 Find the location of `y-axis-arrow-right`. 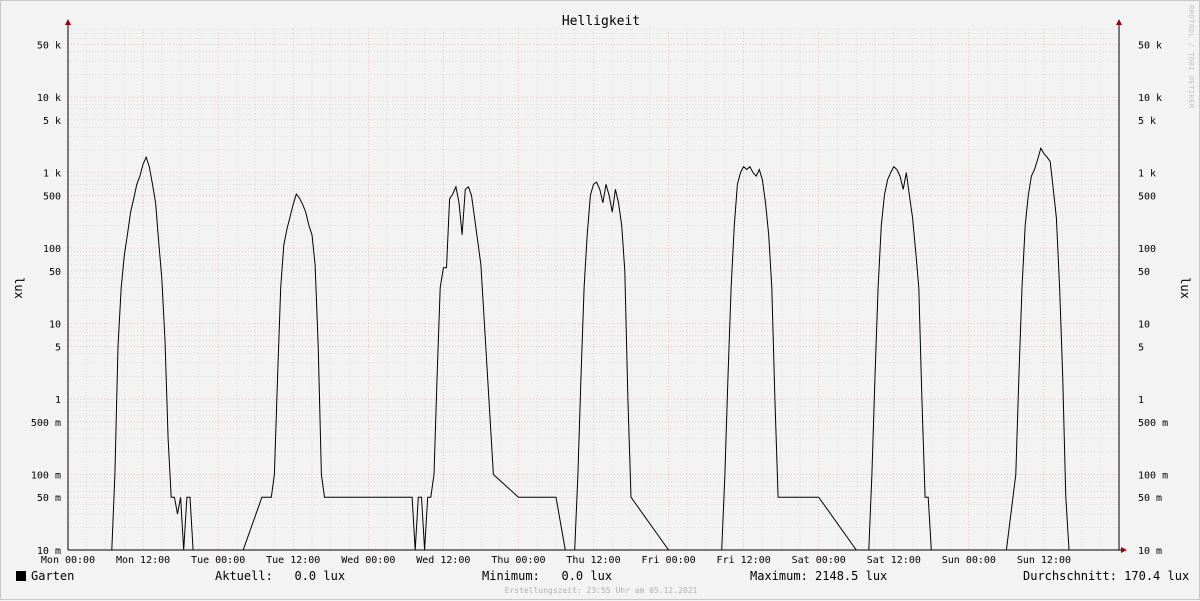

y-axis-arrow-right is located at coordinates (1119, 22).